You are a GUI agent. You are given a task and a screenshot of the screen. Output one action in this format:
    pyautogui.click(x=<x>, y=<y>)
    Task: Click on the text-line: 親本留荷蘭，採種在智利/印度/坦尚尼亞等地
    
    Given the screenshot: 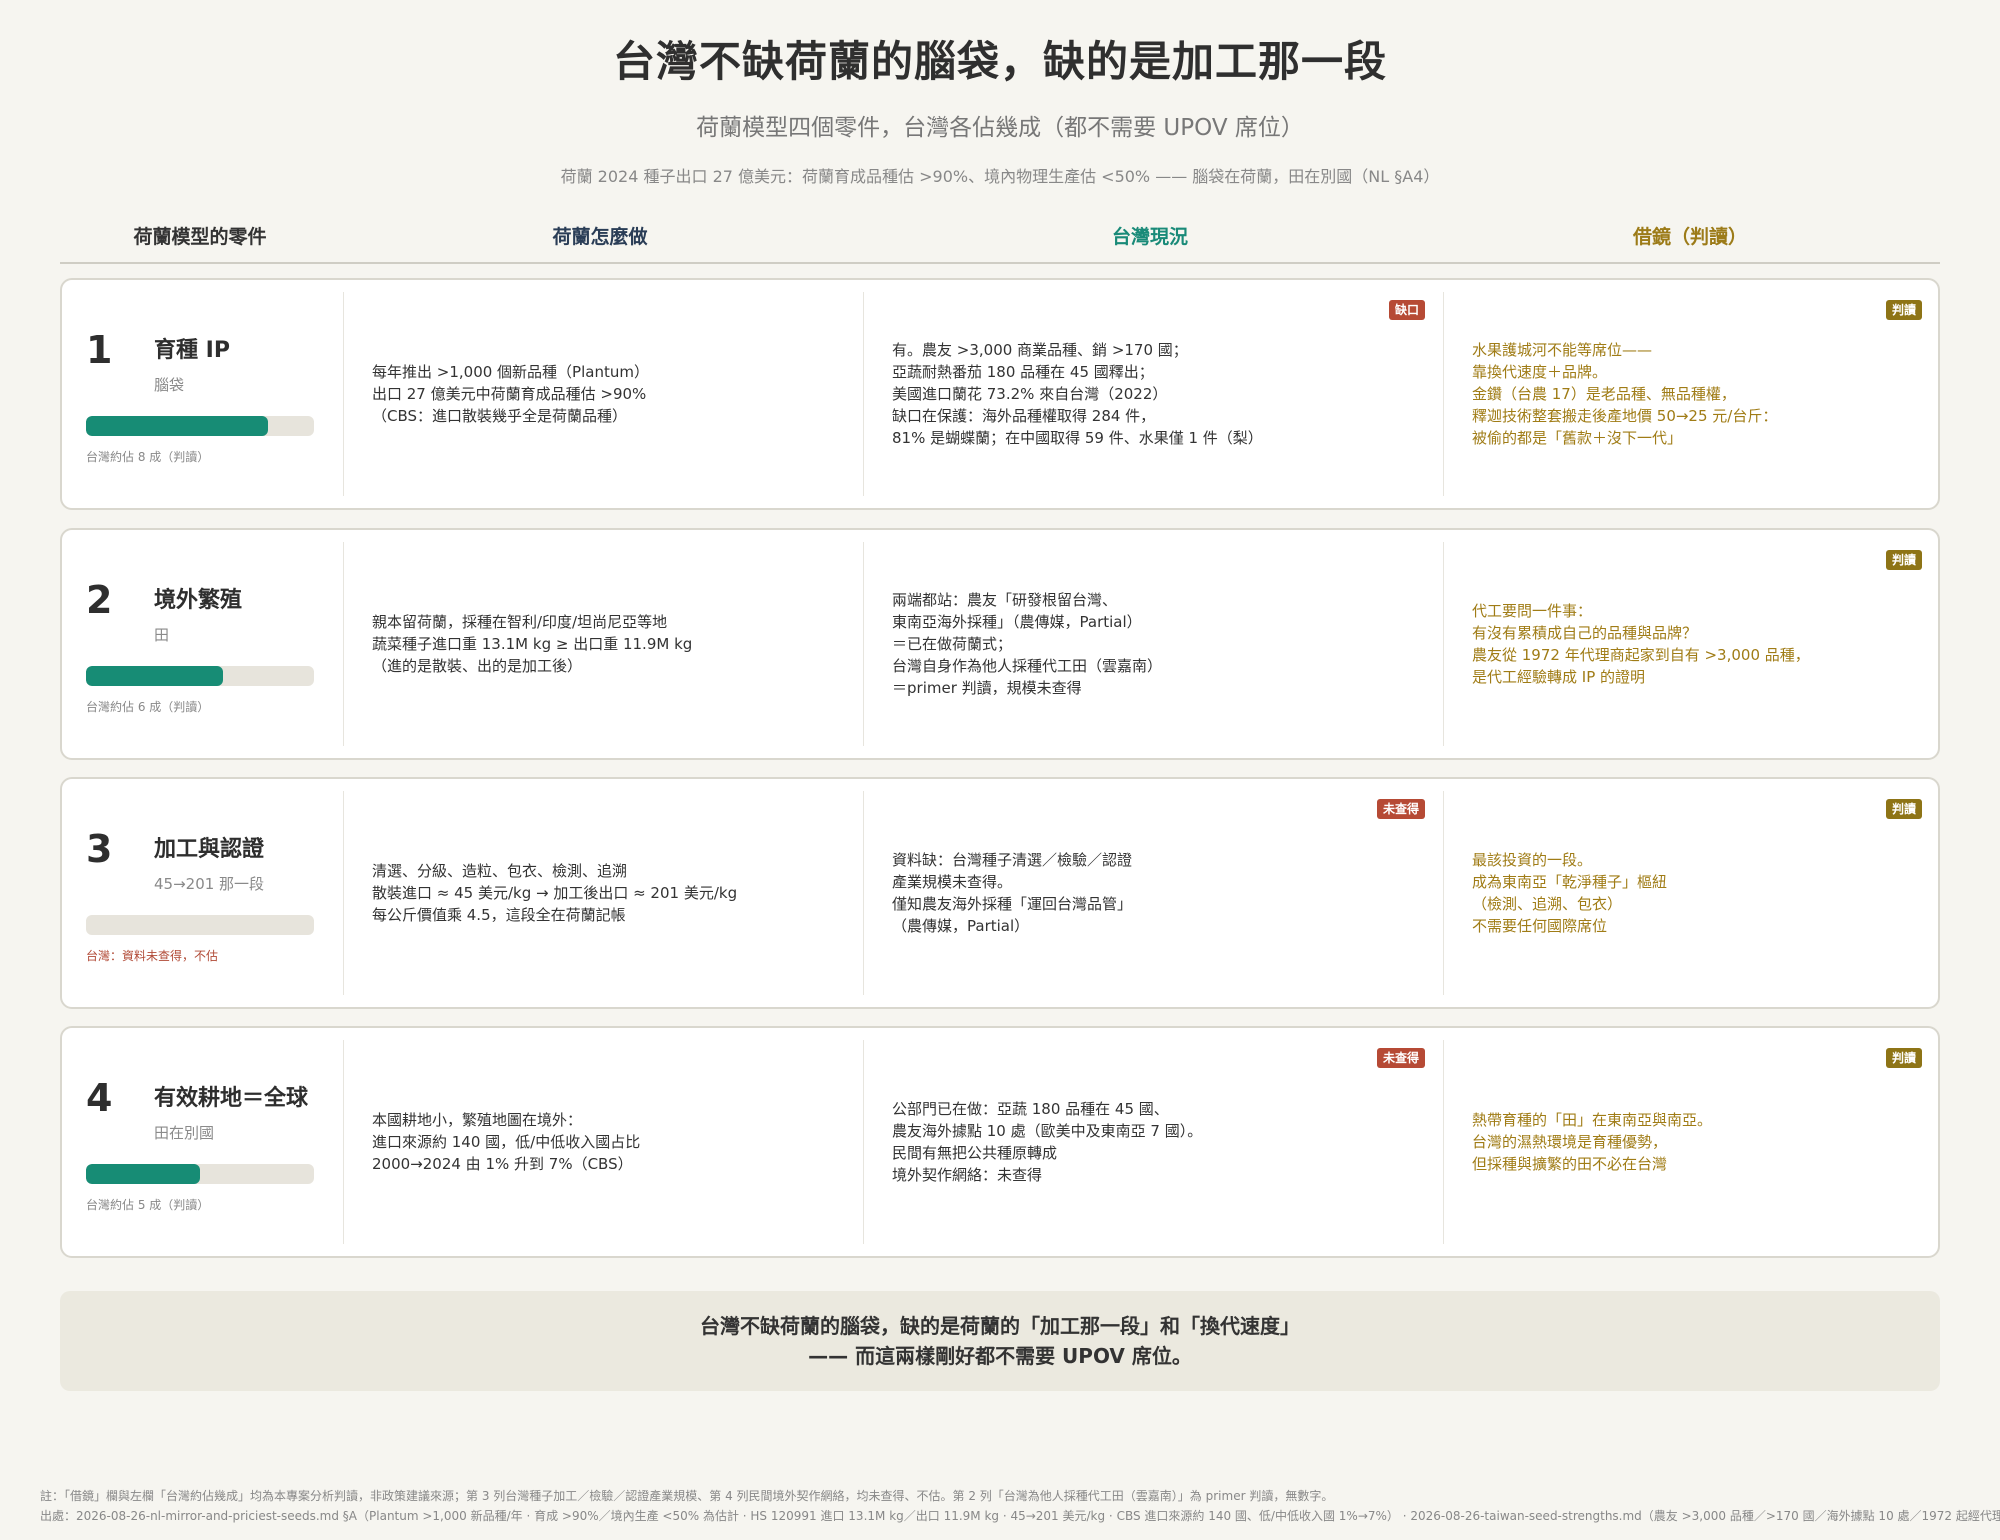 What is the action you would take?
    pyautogui.click(x=520, y=622)
    